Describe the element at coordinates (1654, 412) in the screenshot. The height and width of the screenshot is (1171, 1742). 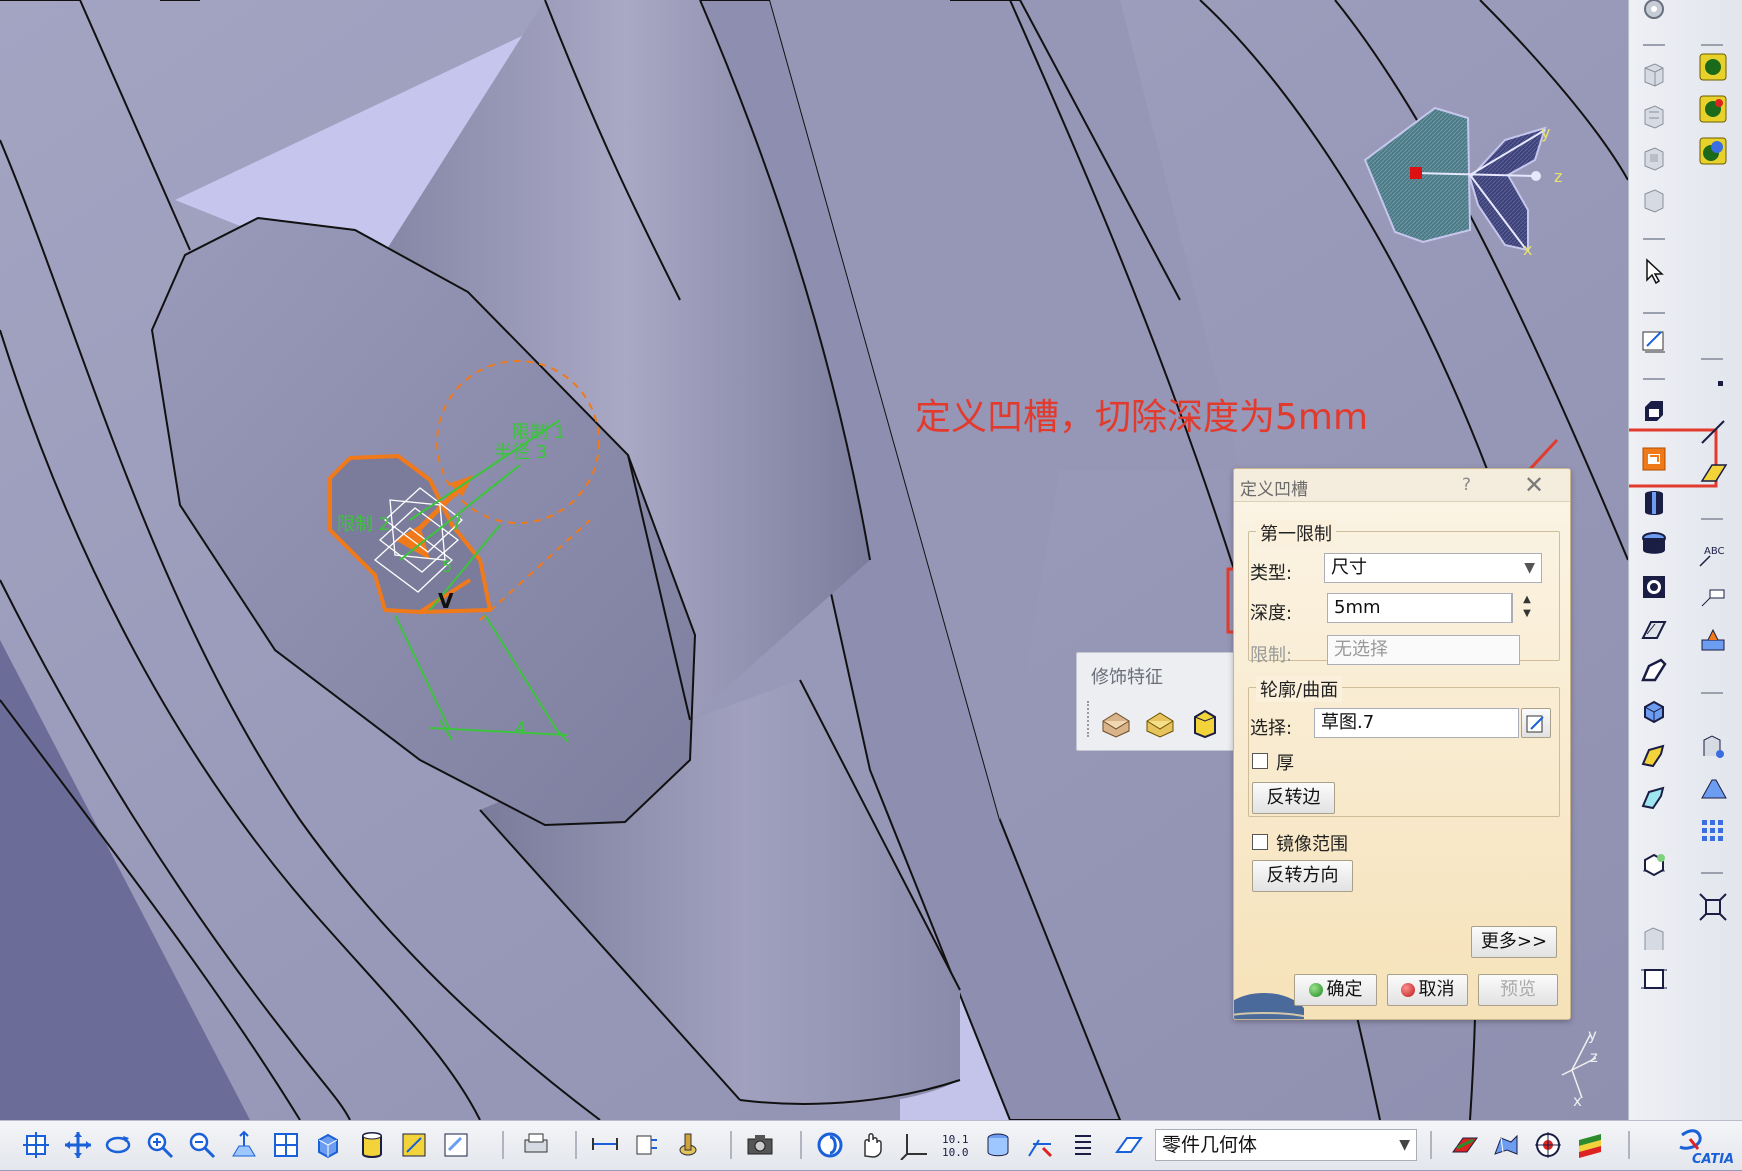
I see `pad-feature-icon` at that location.